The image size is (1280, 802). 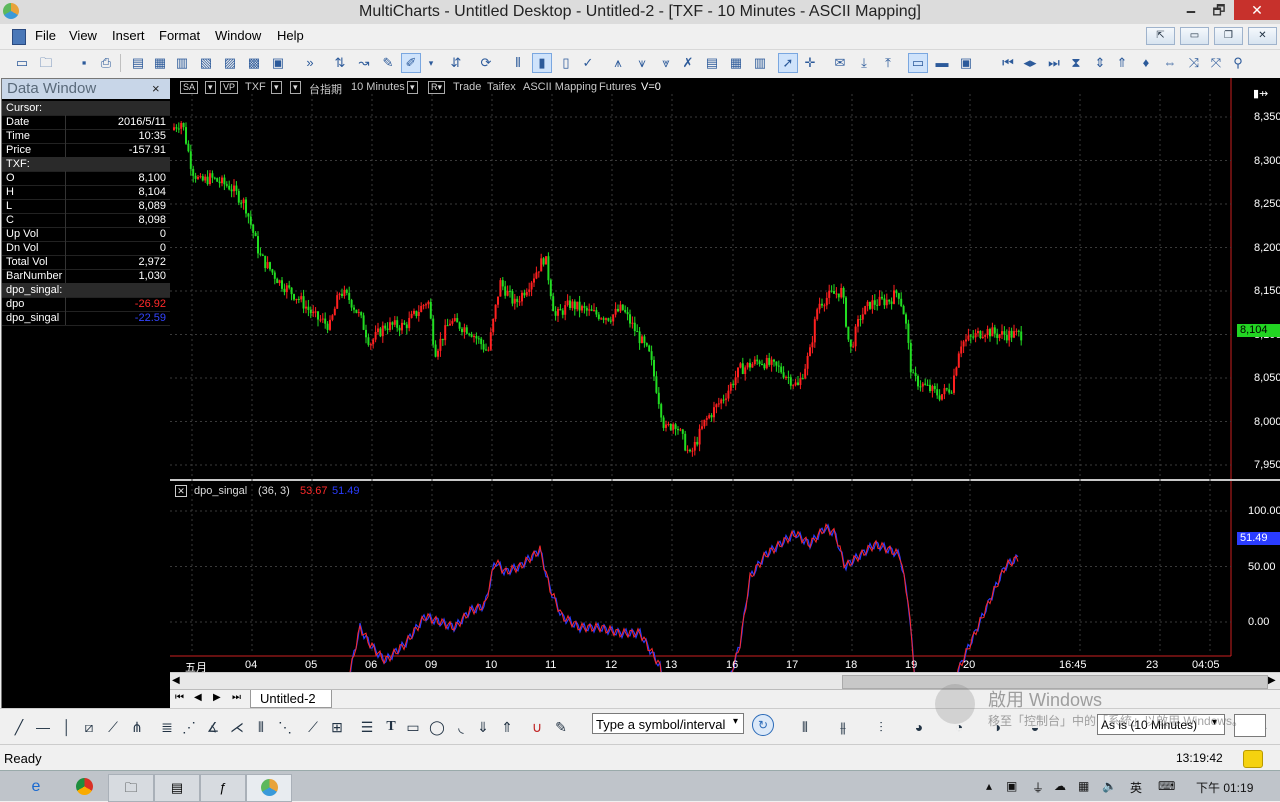 I want to click on mdi-restore-button: ❐, so click(x=1228, y=36).